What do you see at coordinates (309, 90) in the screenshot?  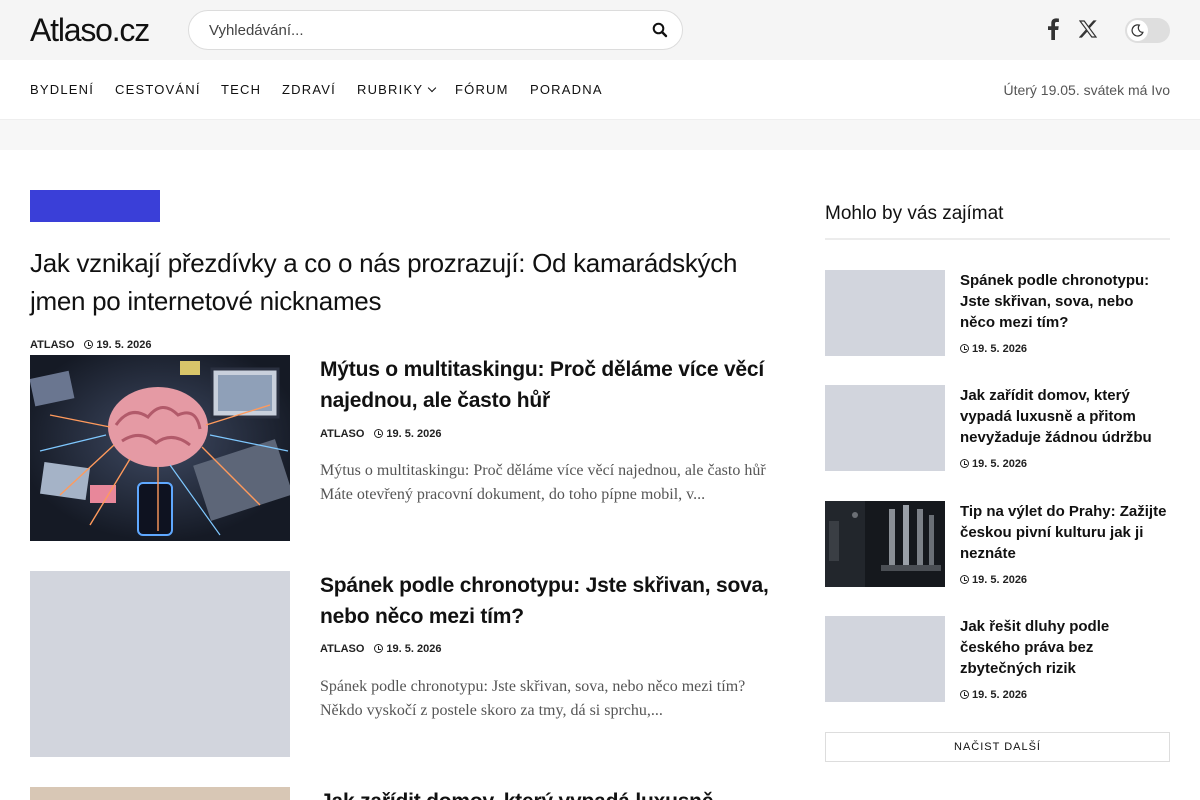 I see `nav-item-zdravi: ZDRAVÍ` at bounding box center [309, 90].